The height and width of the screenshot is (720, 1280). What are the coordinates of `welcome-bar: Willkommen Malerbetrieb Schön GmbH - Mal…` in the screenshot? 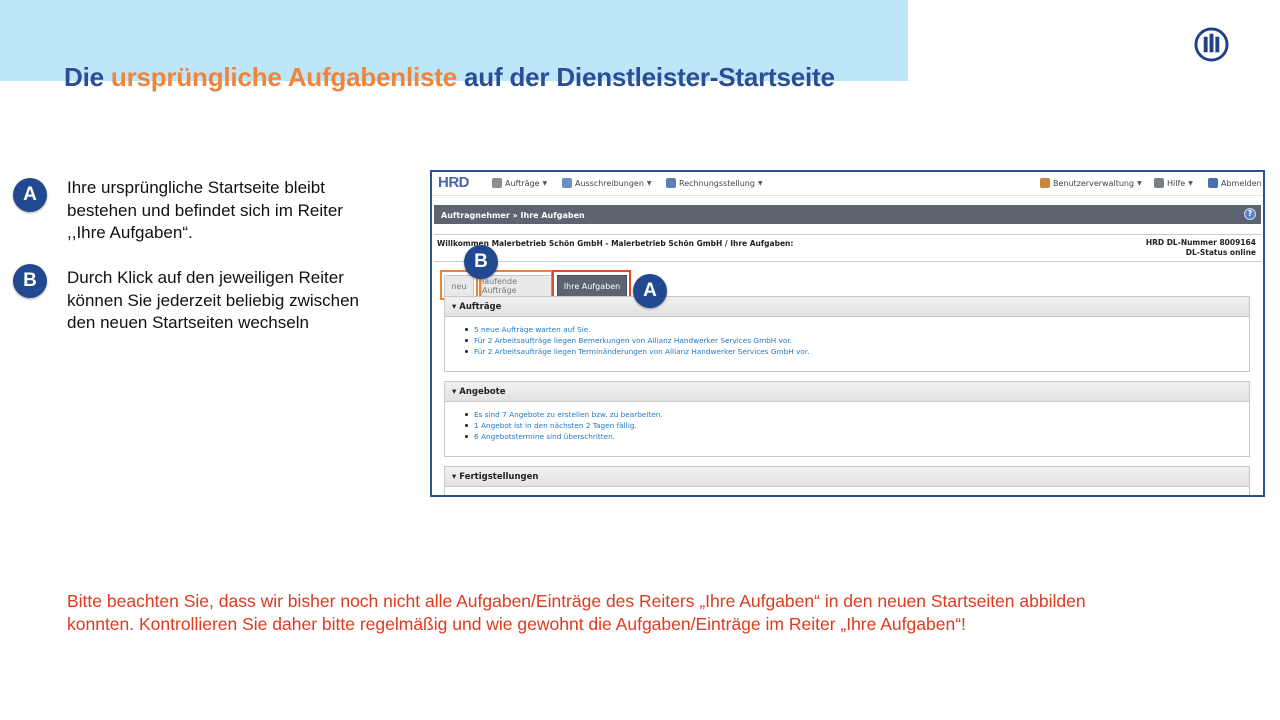 It's located at (847, 248).